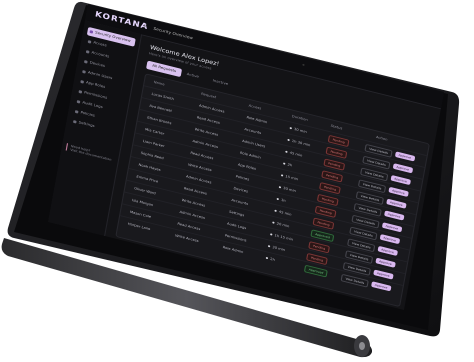 This screenshot has width=474, height=362. I want to click on user-icon, so click(87, 52).